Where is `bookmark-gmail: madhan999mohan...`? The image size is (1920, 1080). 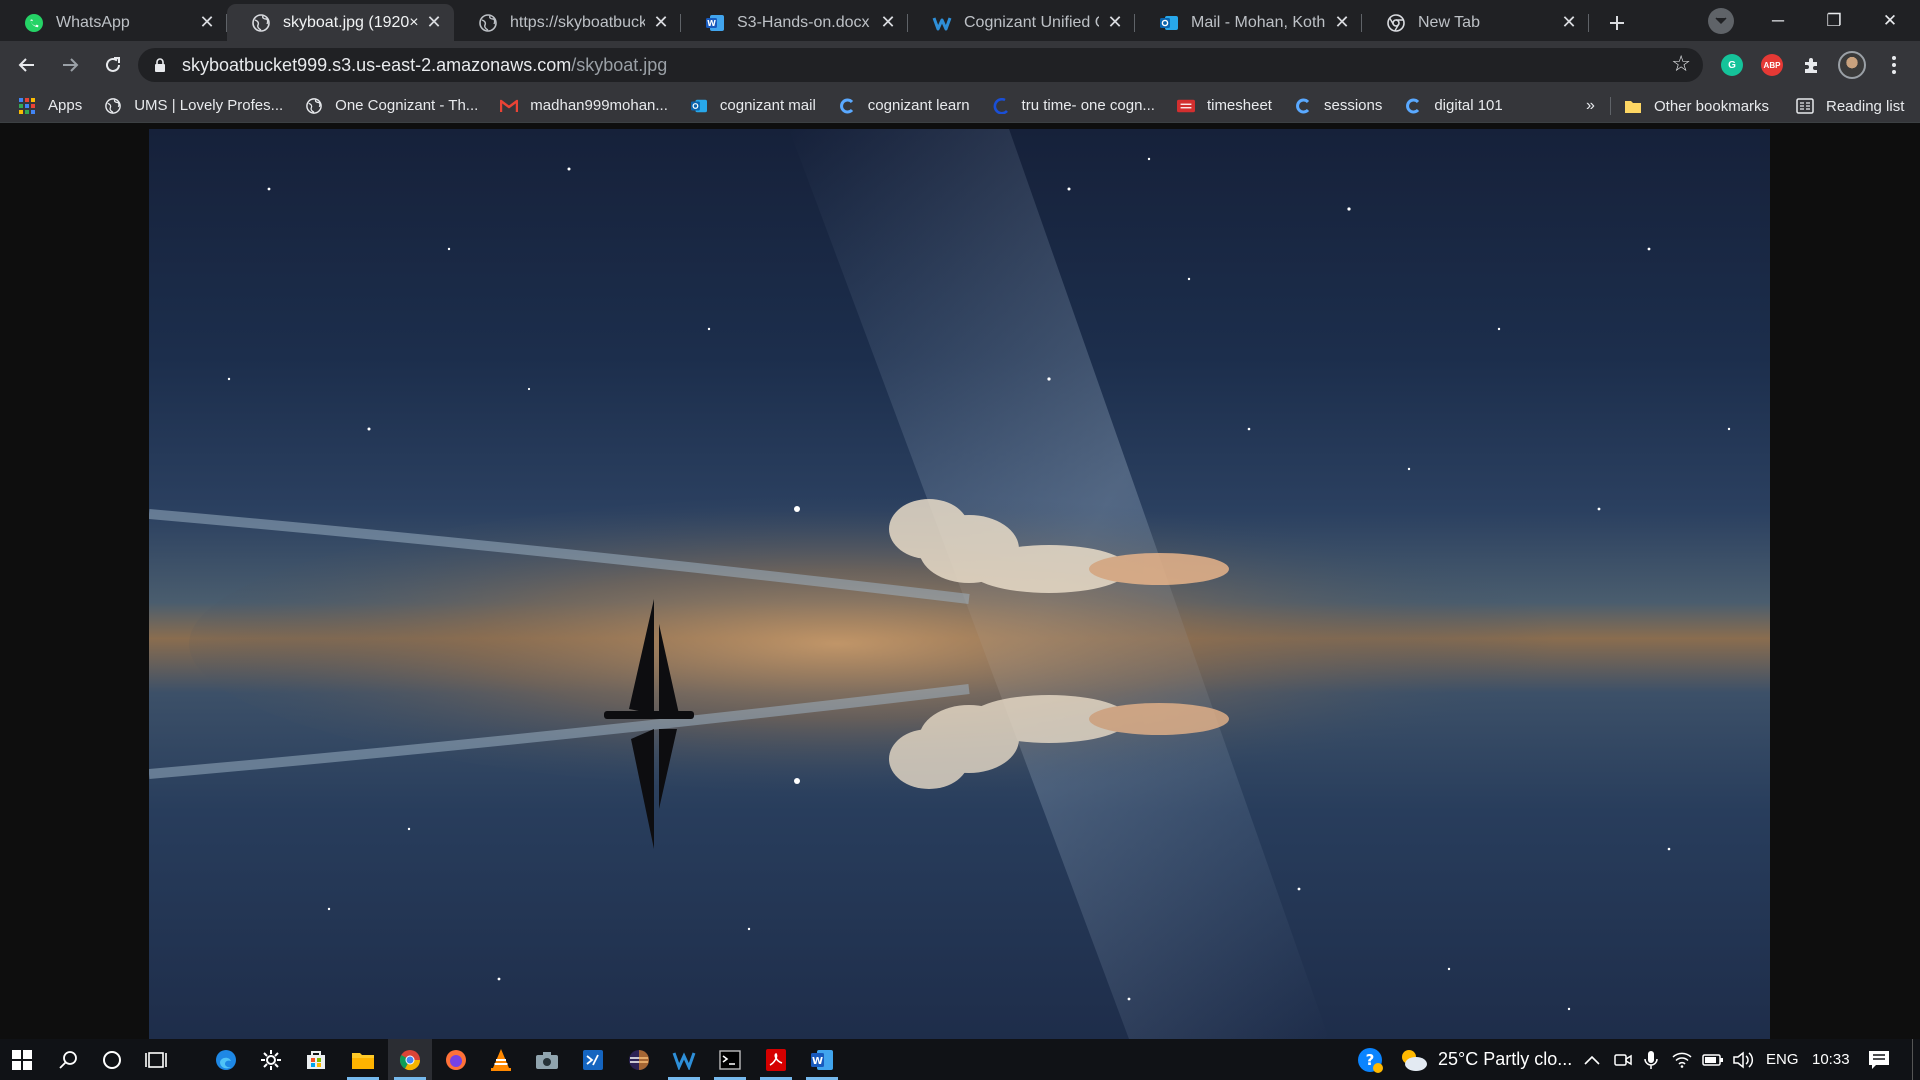
bookmark-gmail: madhan999mohan... is located at coordinates (584, 106).